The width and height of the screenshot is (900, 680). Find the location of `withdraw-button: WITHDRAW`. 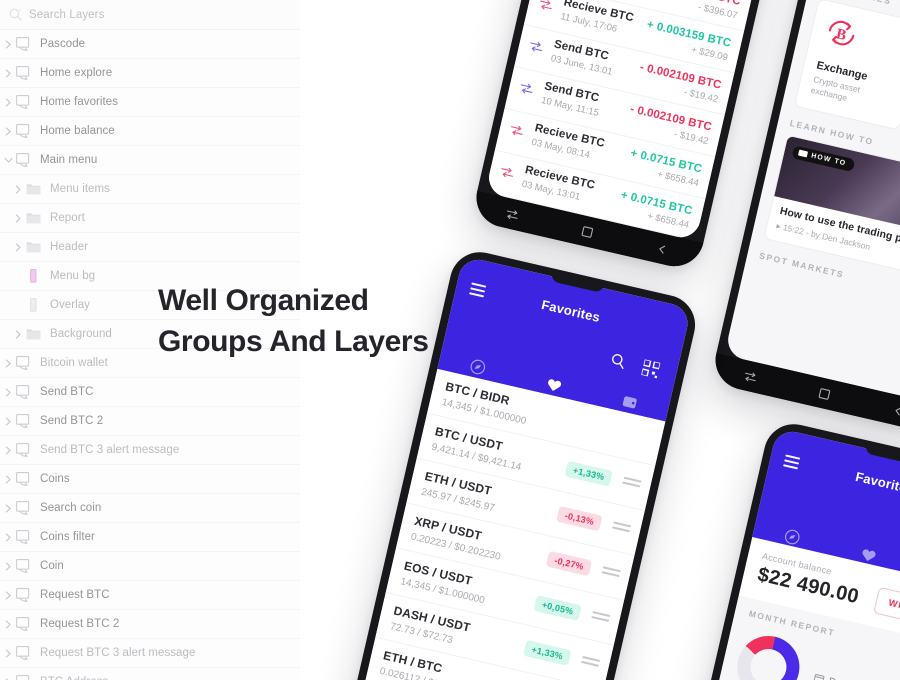

withdraw-button: WITHDRAW is located at coordinates (886, 609).